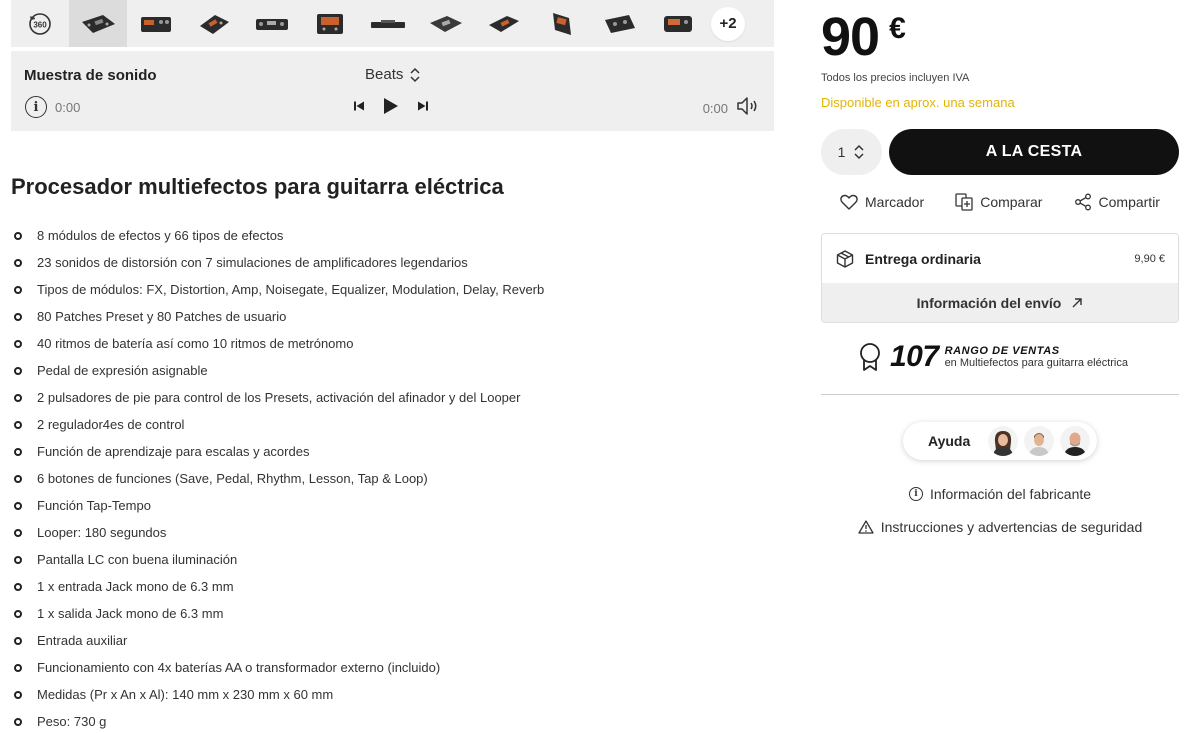  I want to click on rotate-360-icon: 360, so click(40, 23).